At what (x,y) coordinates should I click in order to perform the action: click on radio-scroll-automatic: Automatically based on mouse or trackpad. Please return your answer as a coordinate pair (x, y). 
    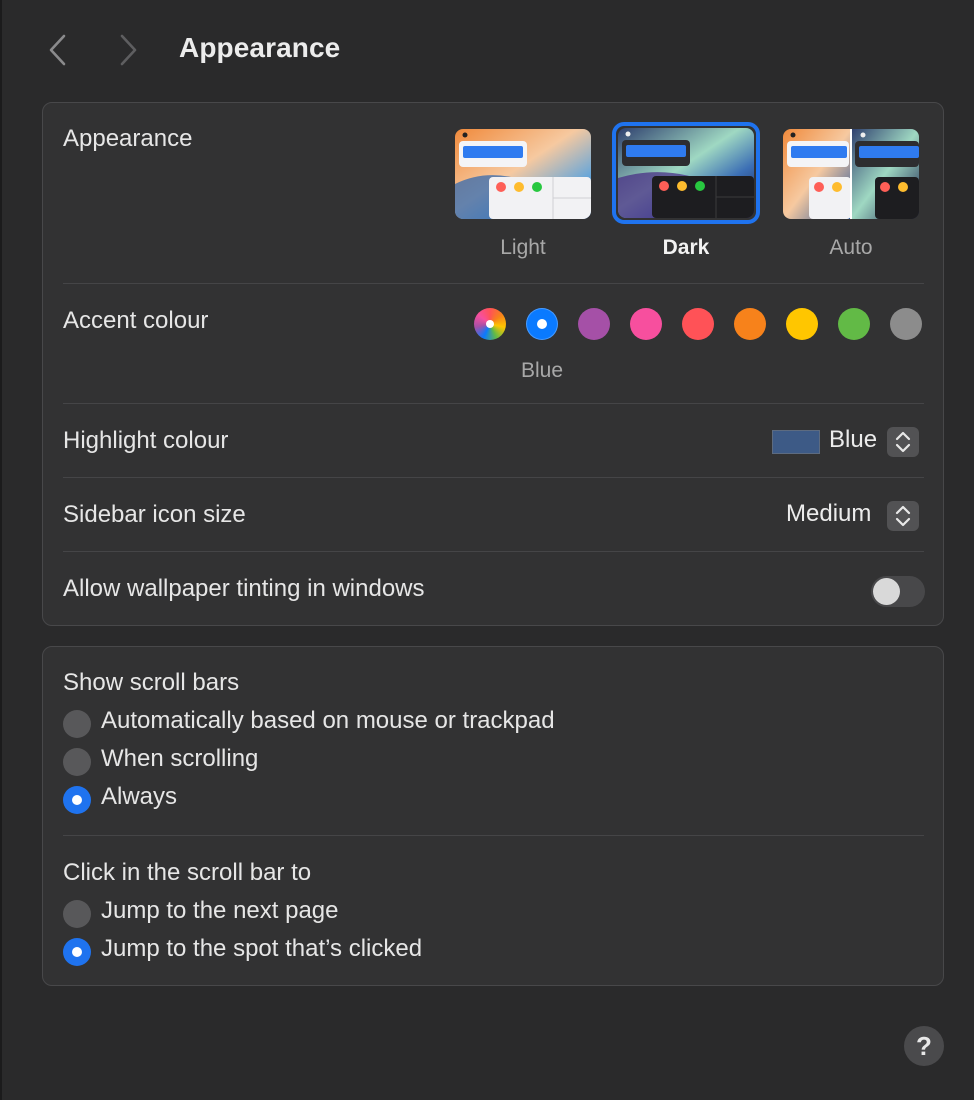
    Looking at the image, I should click on (413, 723).